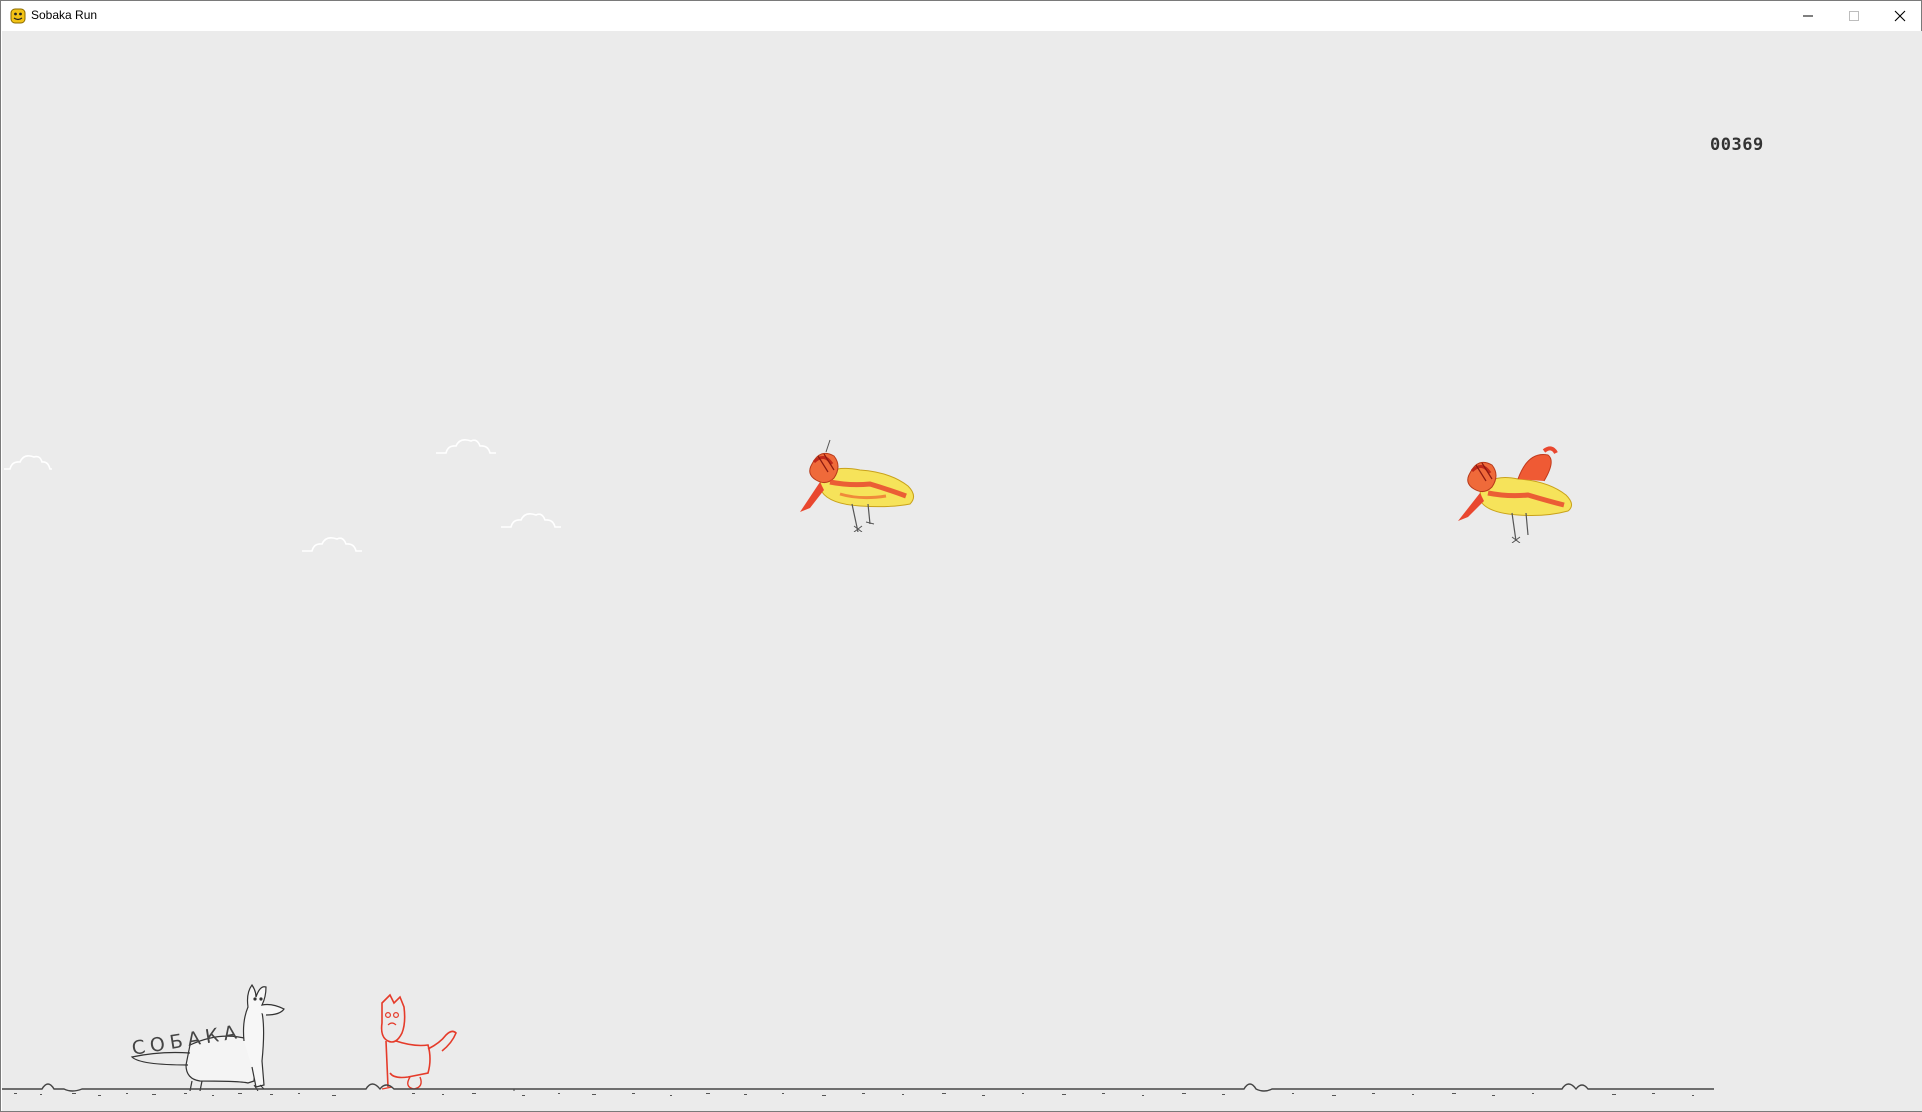 This screenshot has height=1112, width=1922. I want to click on close-icon, so click(1900, 16).